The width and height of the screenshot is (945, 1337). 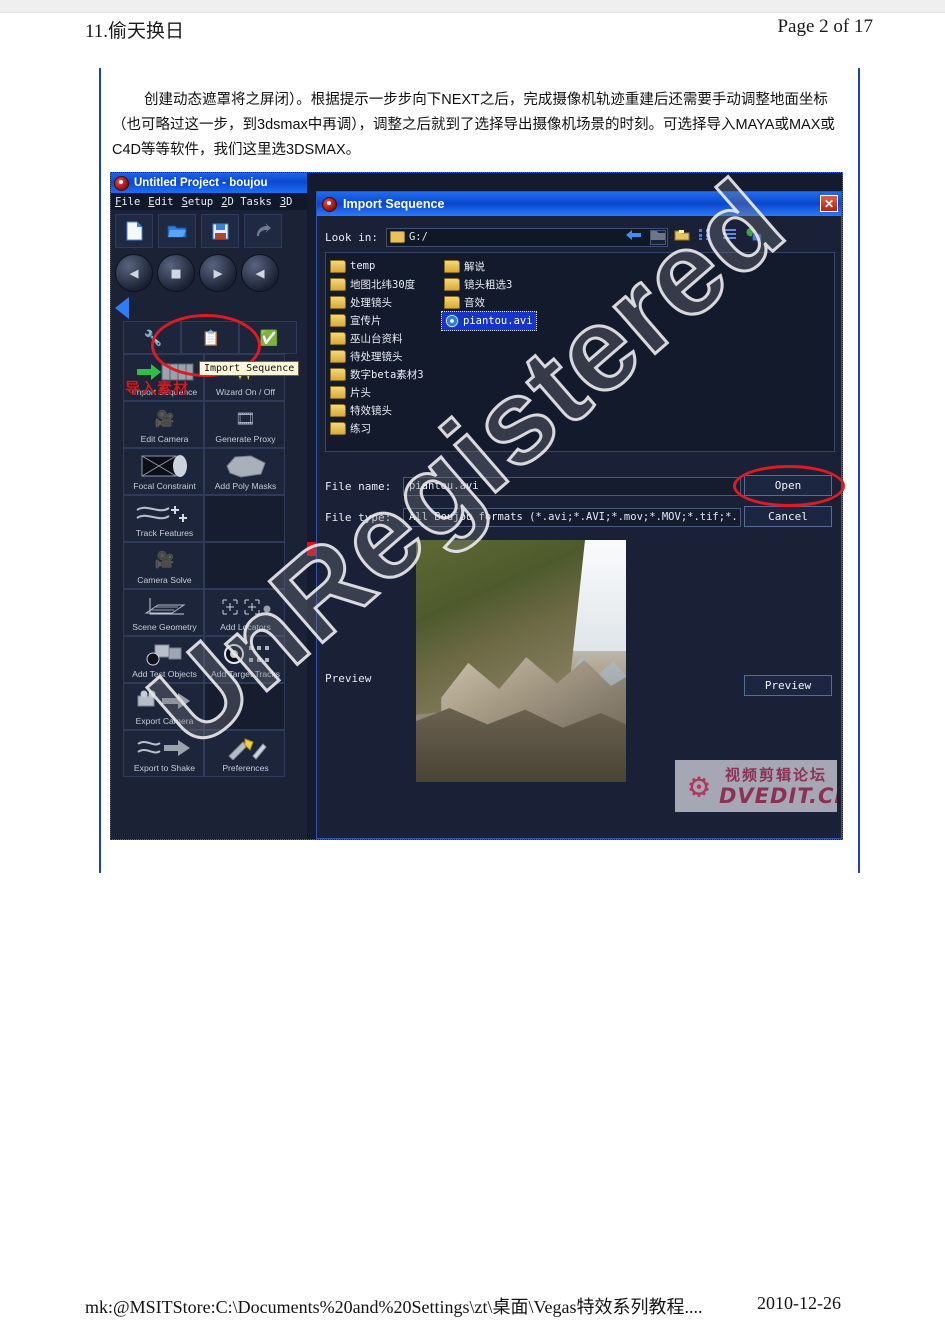 What do you see at coordinates (244, 424) in the screenshot?
I see `tool-generate-proxy: 🎞 Generate Proxy` at bounding box center [244, 424].